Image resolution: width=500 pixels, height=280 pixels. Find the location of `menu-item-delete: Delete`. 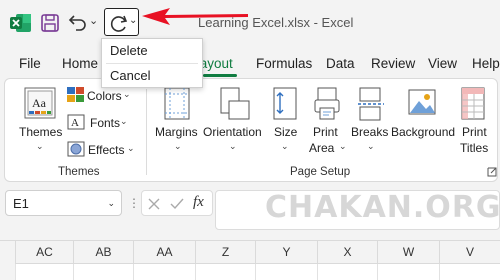

menu-item-delete: Delete is located at coordinates (152, 51).